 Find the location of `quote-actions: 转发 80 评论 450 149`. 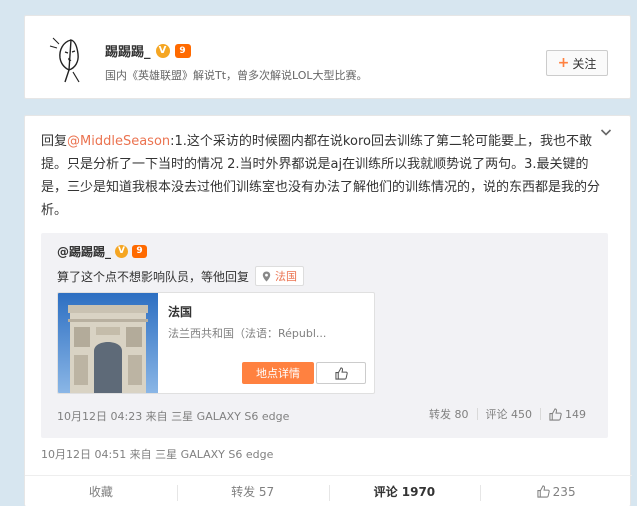

quote-actions: 转发 80 评论 450 149 is located at coordinates (507, 414).